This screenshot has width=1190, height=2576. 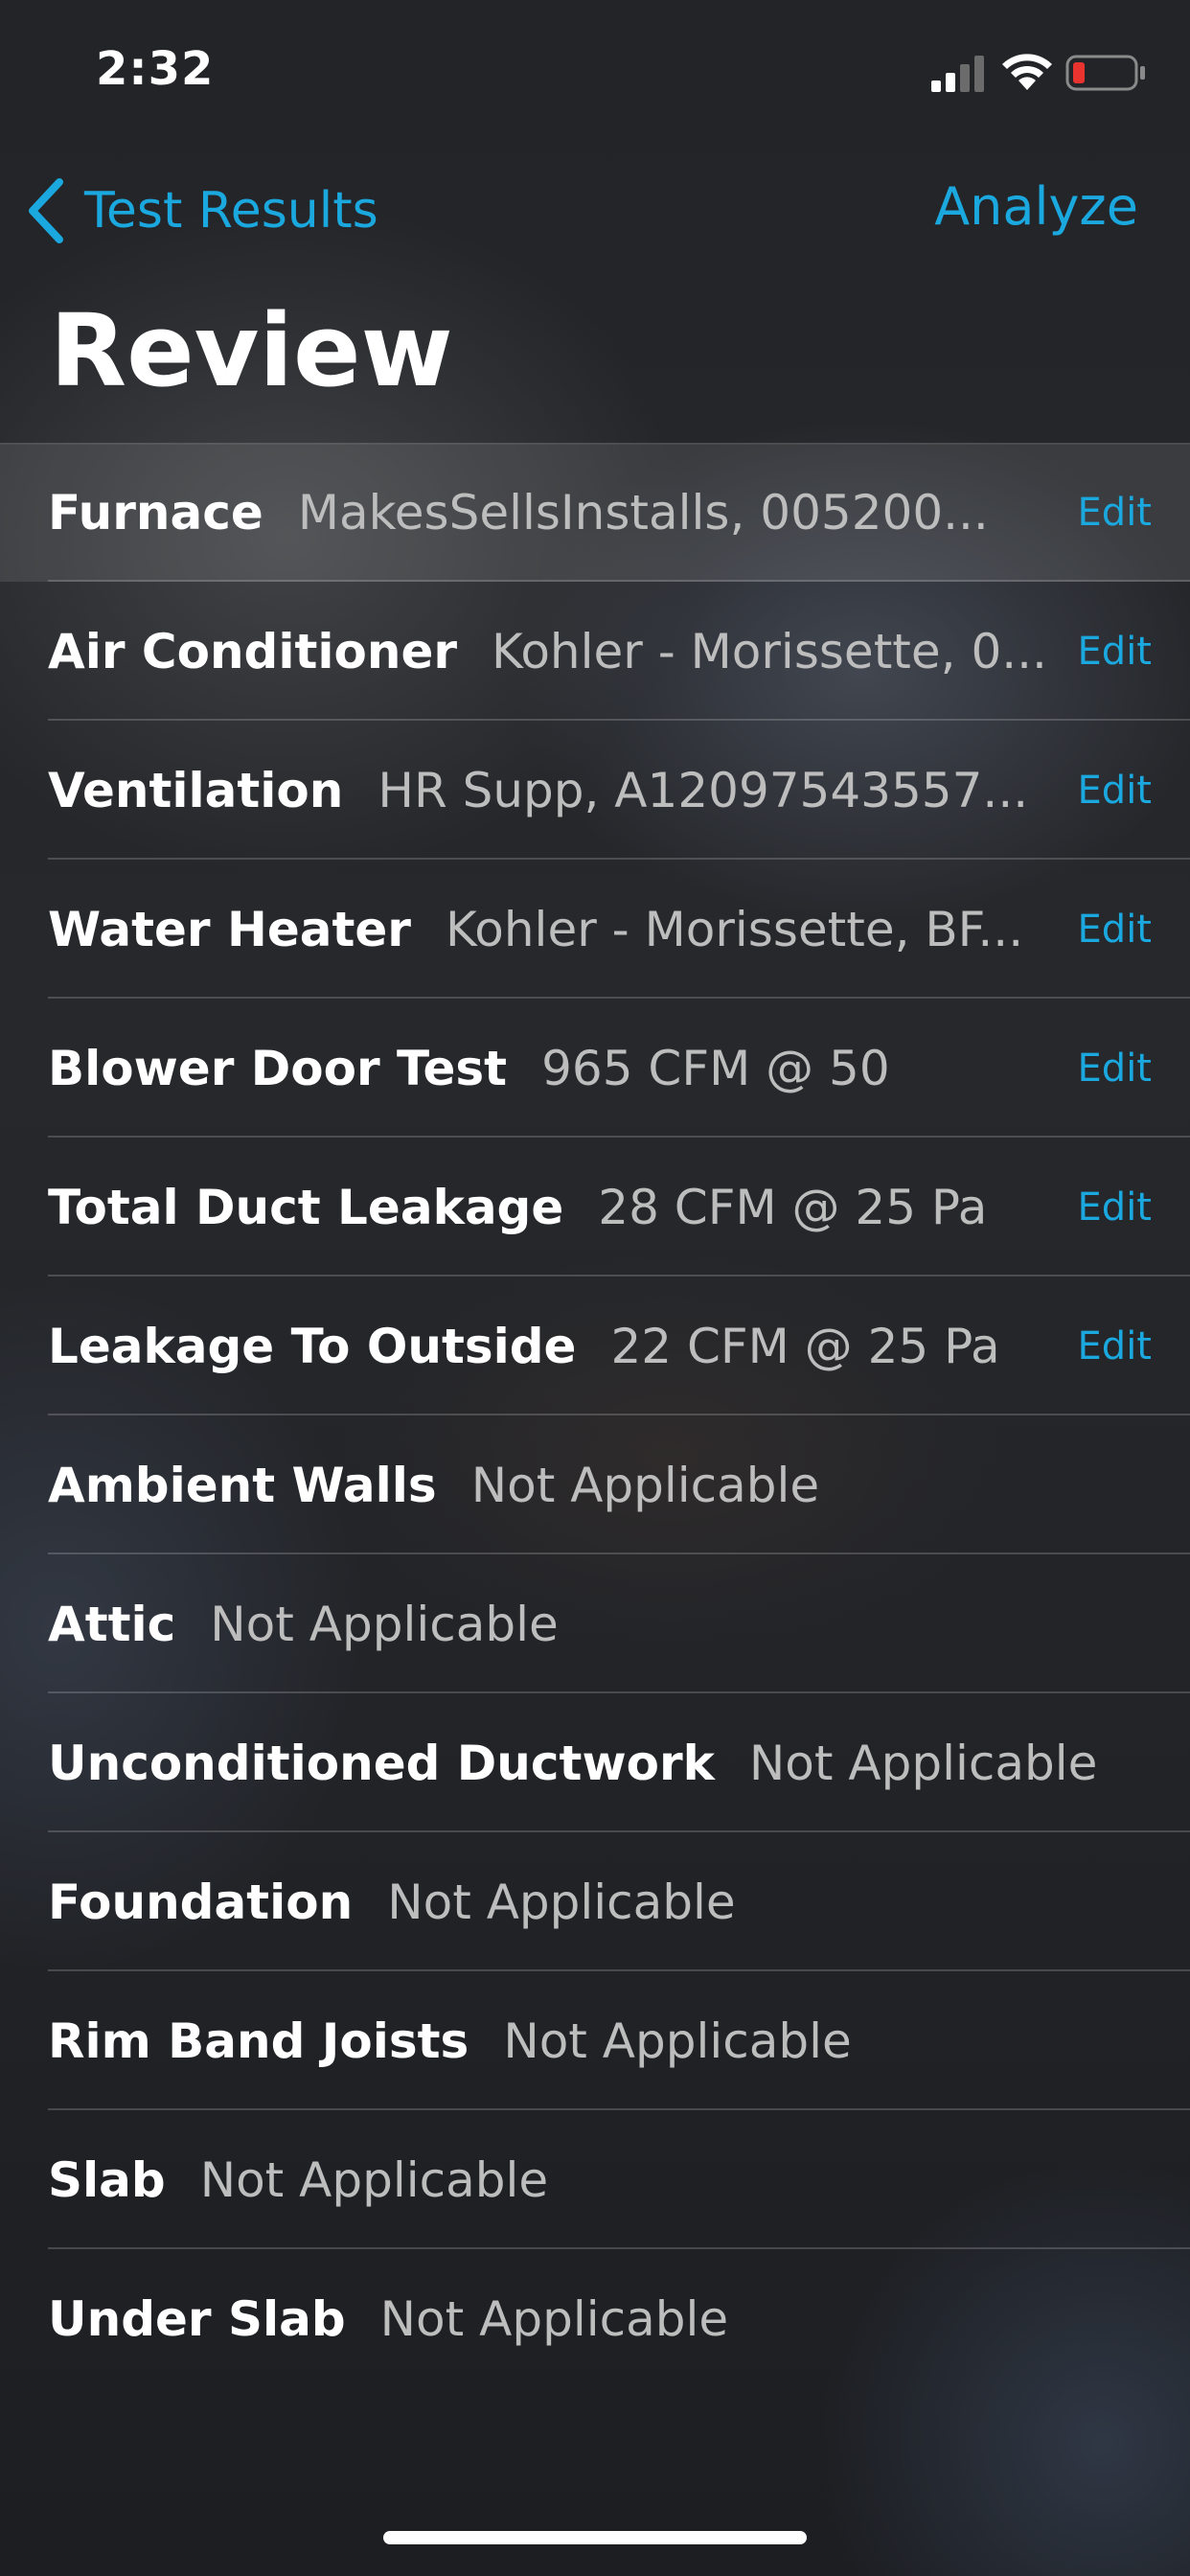 What do you see at coordinates (46, 210) in the screenshot?
I see `chevron-left-icon` at bounding box center [46, 210].